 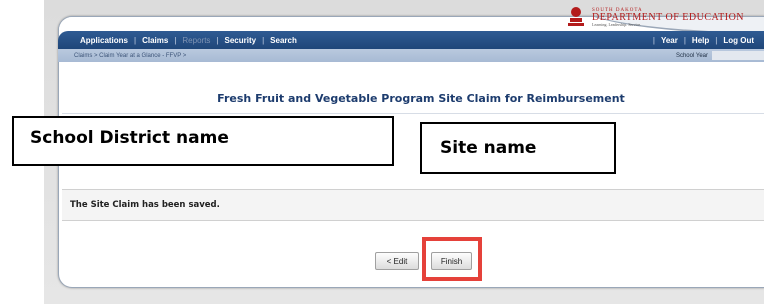 What do you see at coordinates (241, 40) in the screenshot?
I see `nav-security: Security` at bounding box center [241, 40].